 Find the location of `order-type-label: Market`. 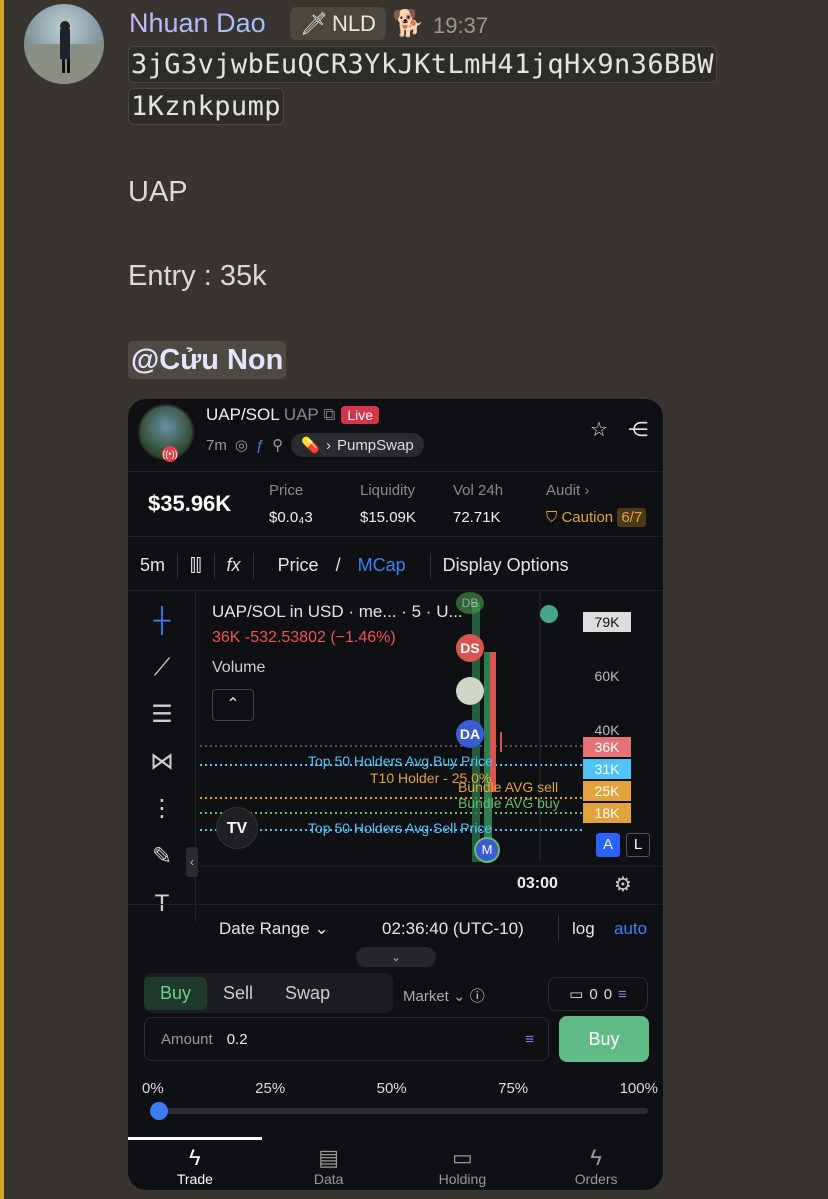

order-type-label: Market is located at coordinates (426, 996).